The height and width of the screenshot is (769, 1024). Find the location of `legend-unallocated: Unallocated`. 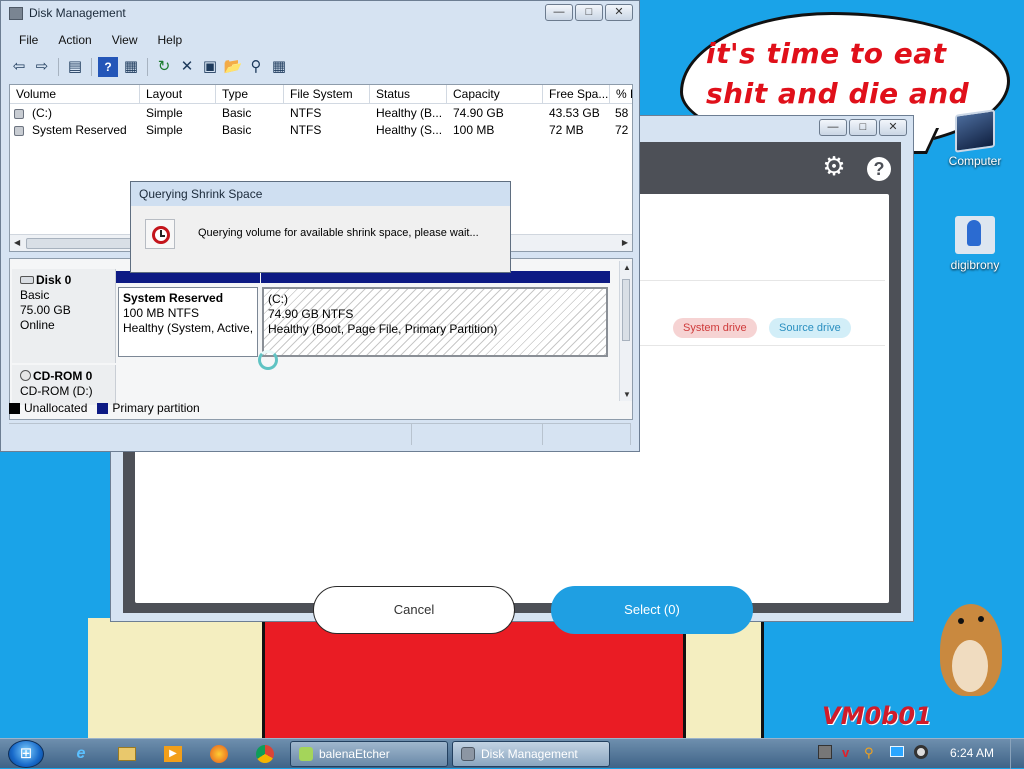

legend-unallocated: Unallocated is located at coordinates (56, 408).